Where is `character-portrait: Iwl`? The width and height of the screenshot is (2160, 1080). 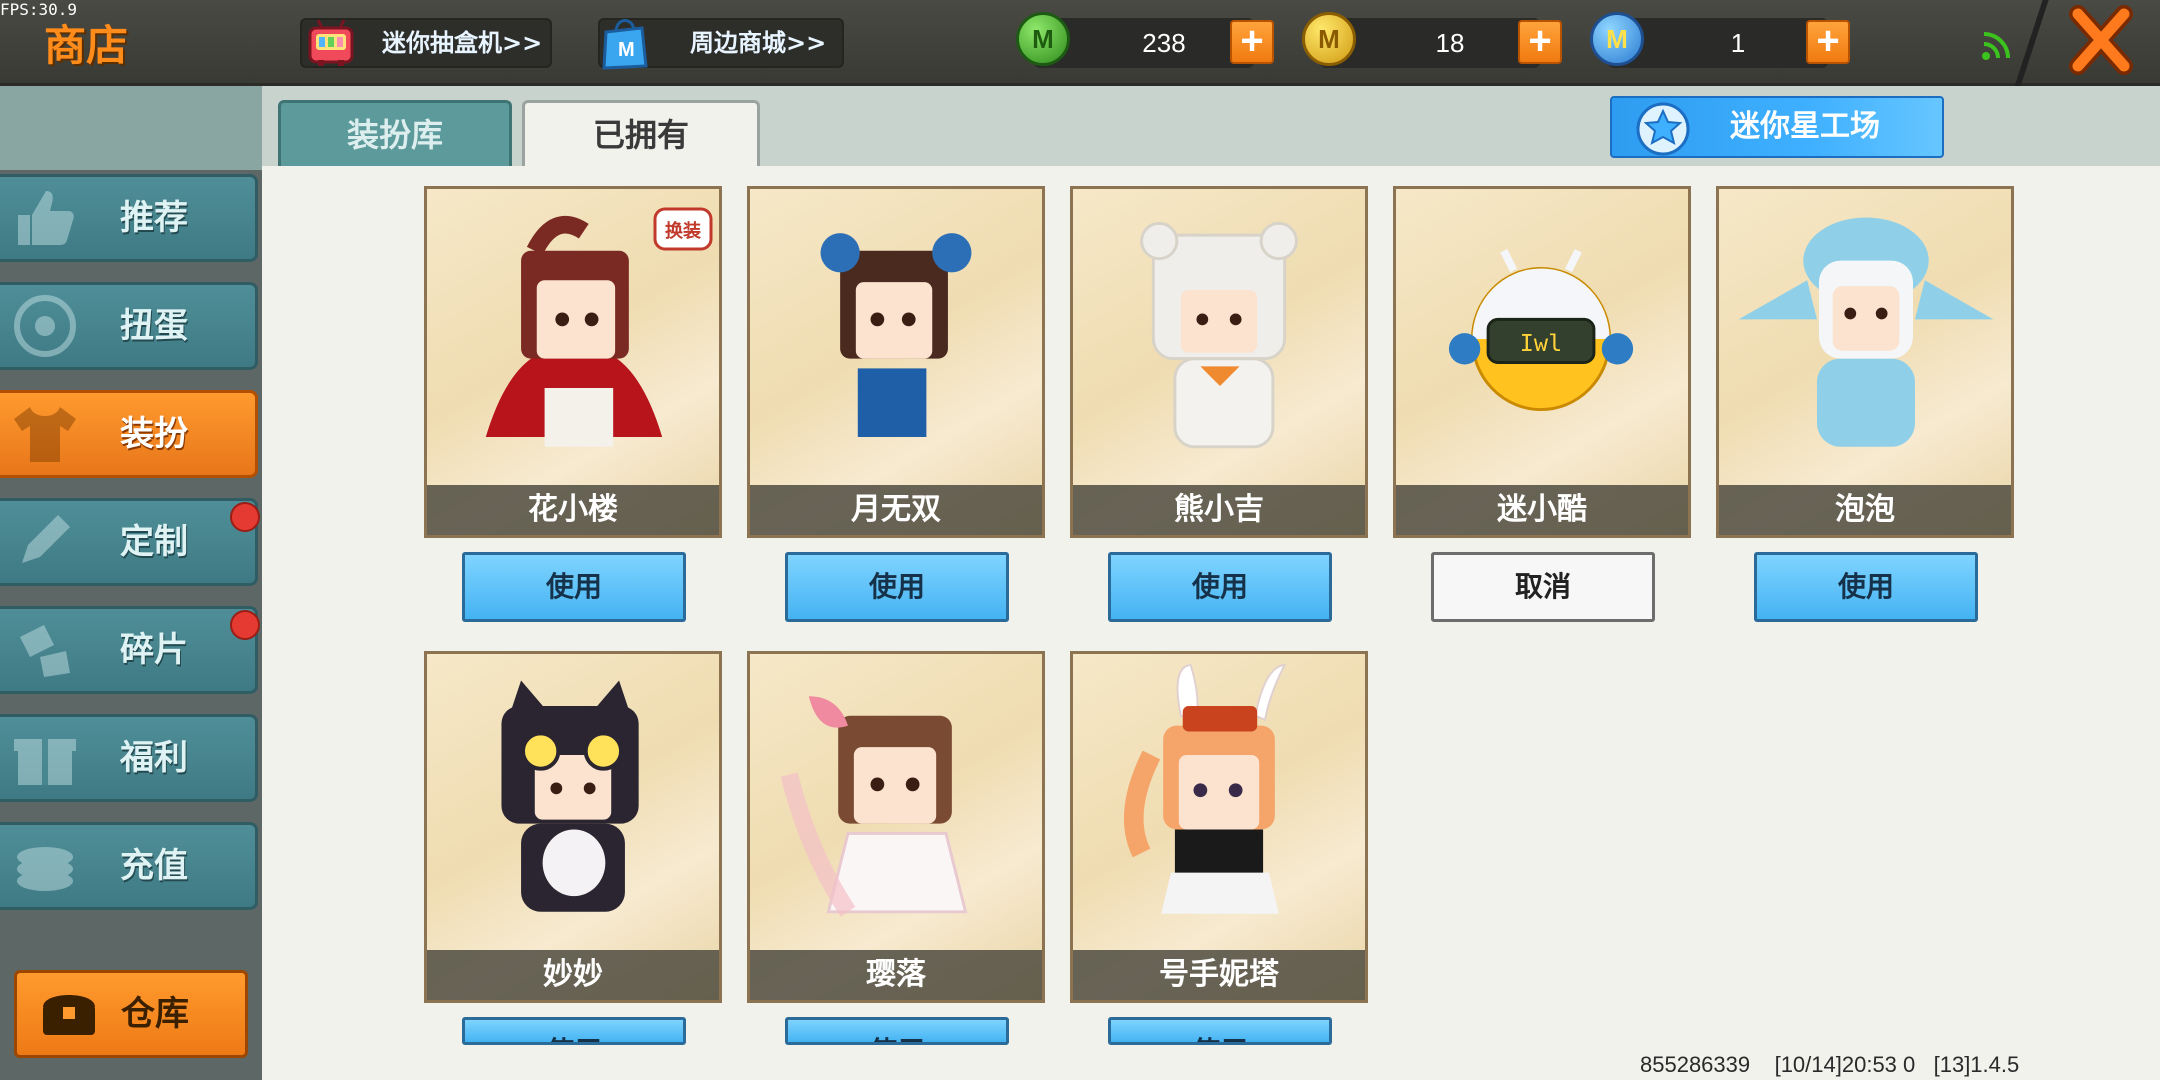 character-portrait: Iwl is located at coordinates (1541, 330).